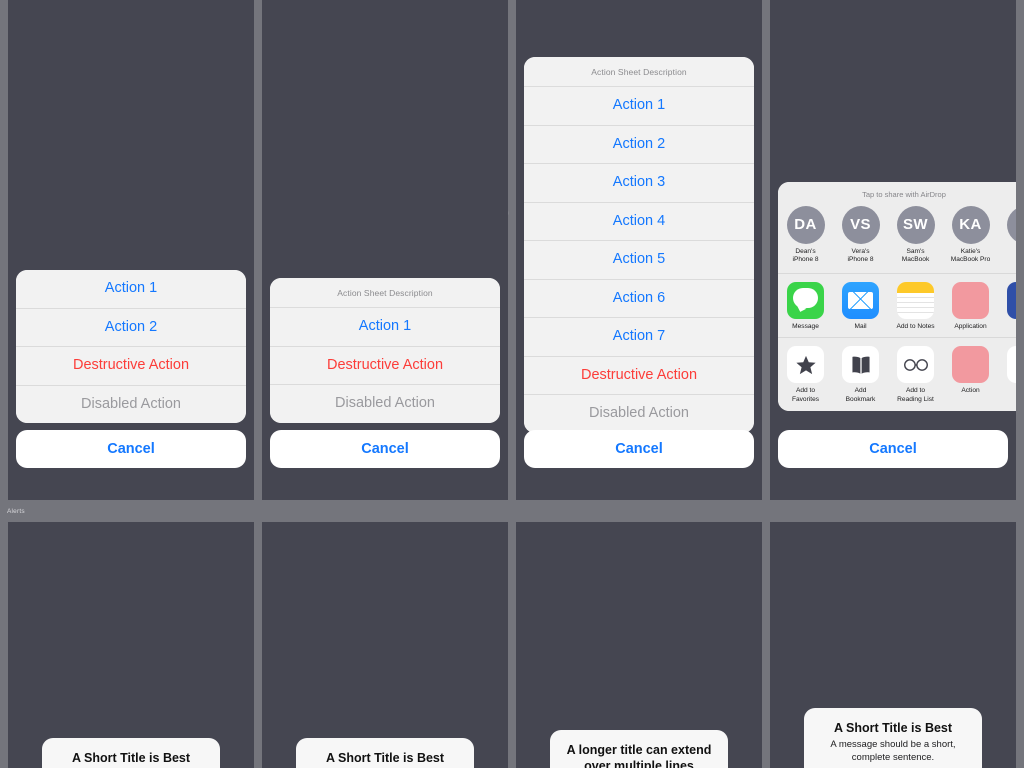  I want to click on airdrop-target: DA Dean's iPhone 8, so click(805, 235).